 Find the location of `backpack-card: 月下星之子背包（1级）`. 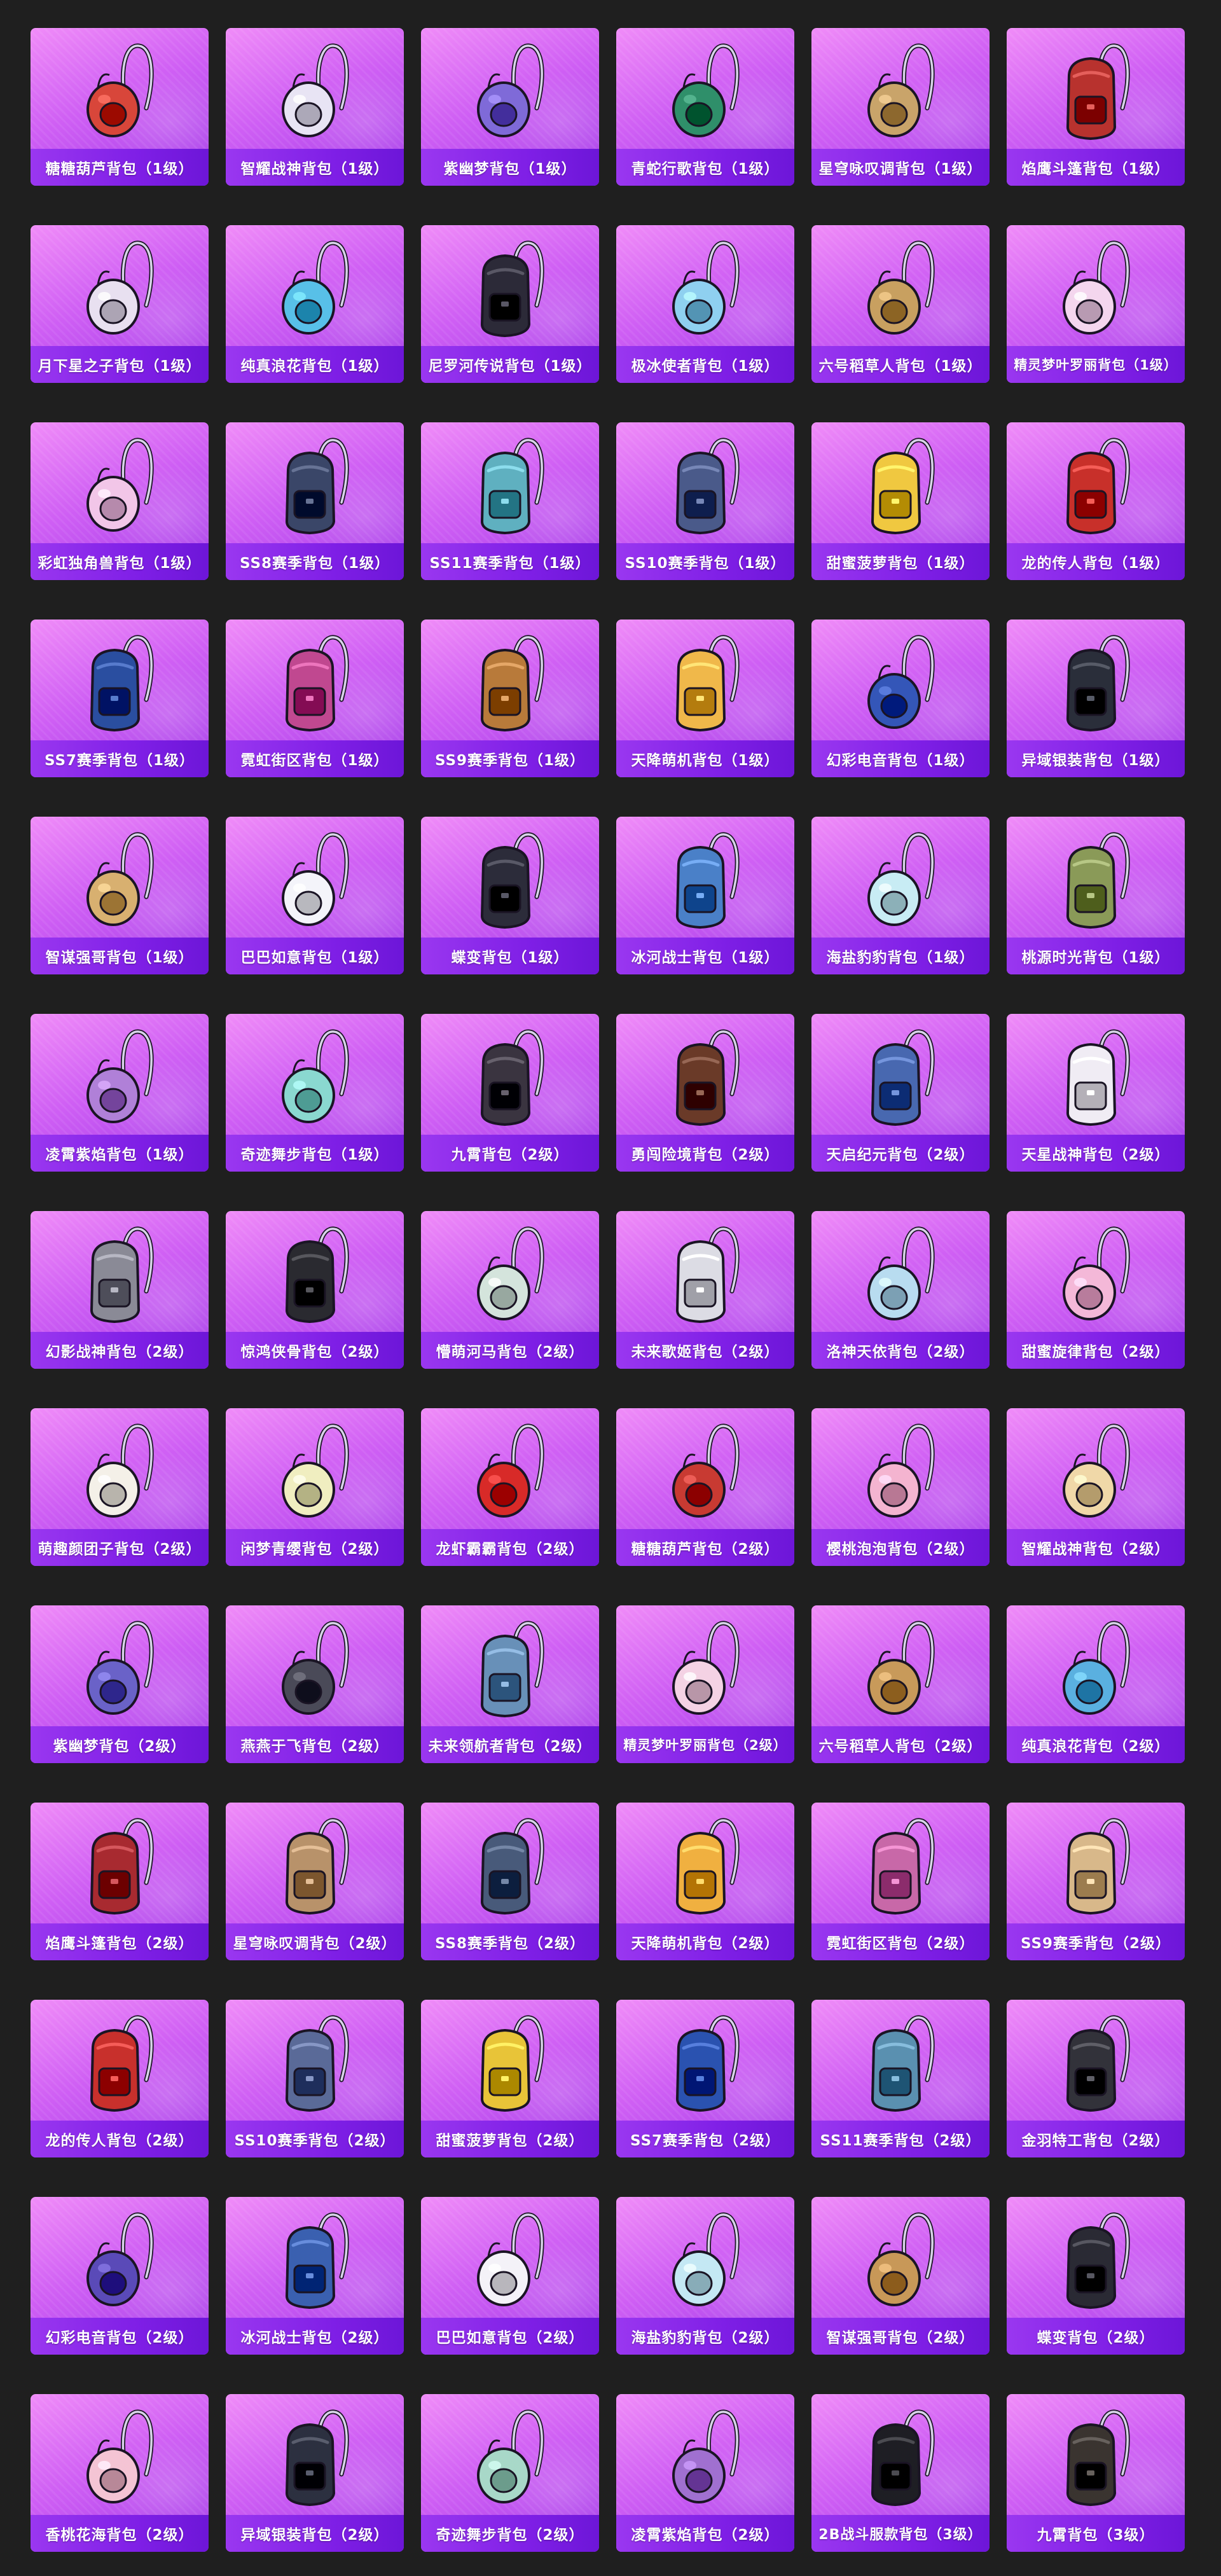

backpack-card: 月下星之子背包（1级） is located at coordinates (120, 304).